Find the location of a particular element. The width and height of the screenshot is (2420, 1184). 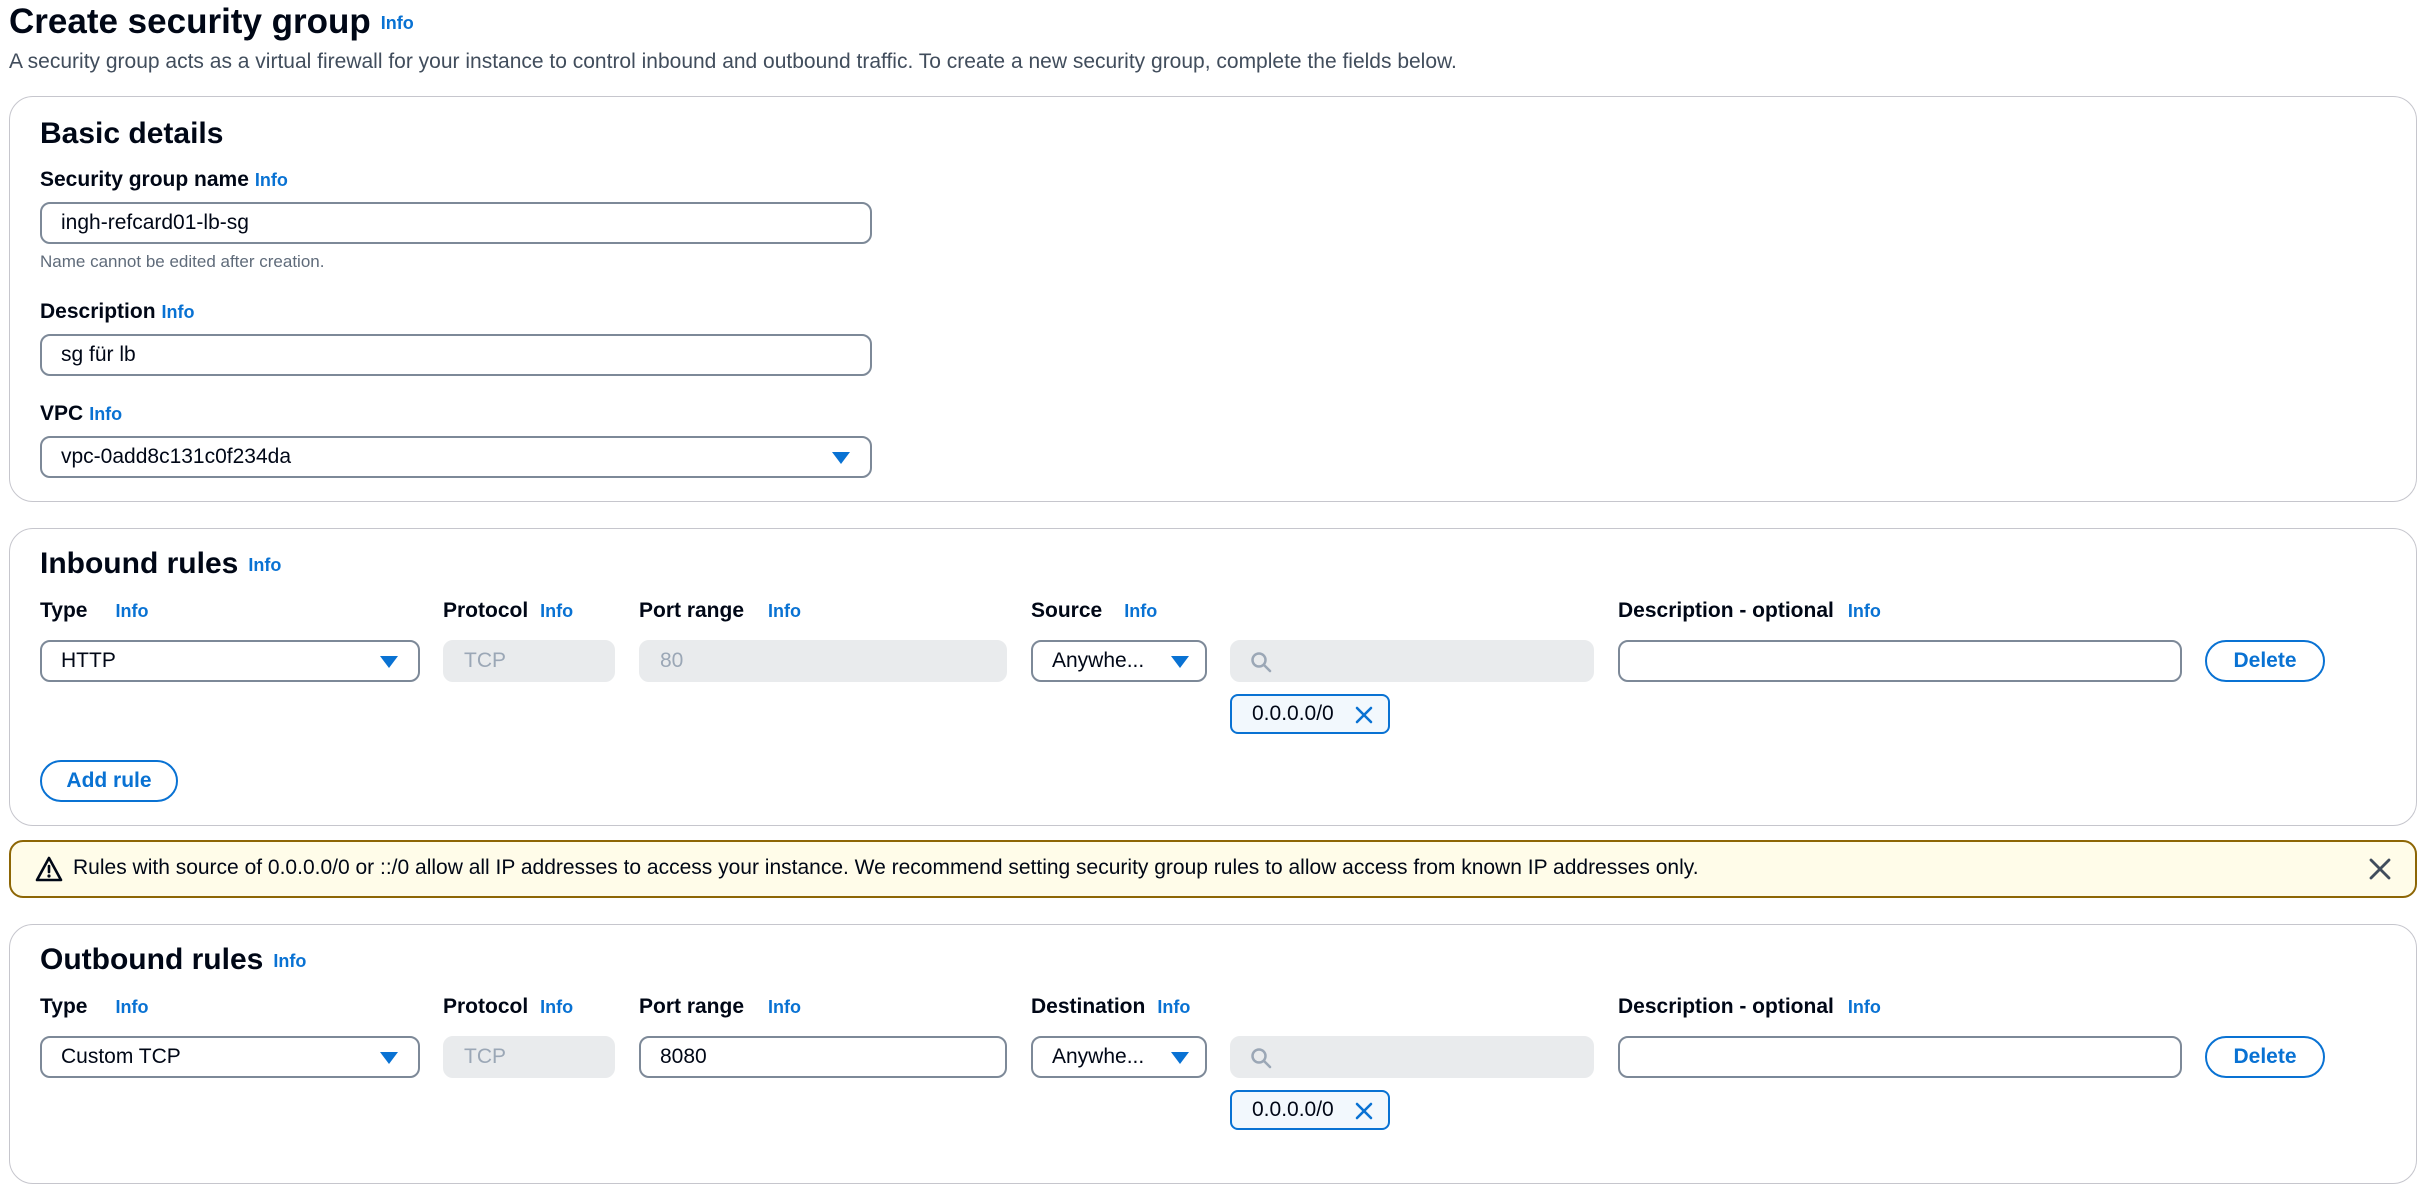

outbound-description-header: Description - optional Info is located at coordinates (1749, 1007).